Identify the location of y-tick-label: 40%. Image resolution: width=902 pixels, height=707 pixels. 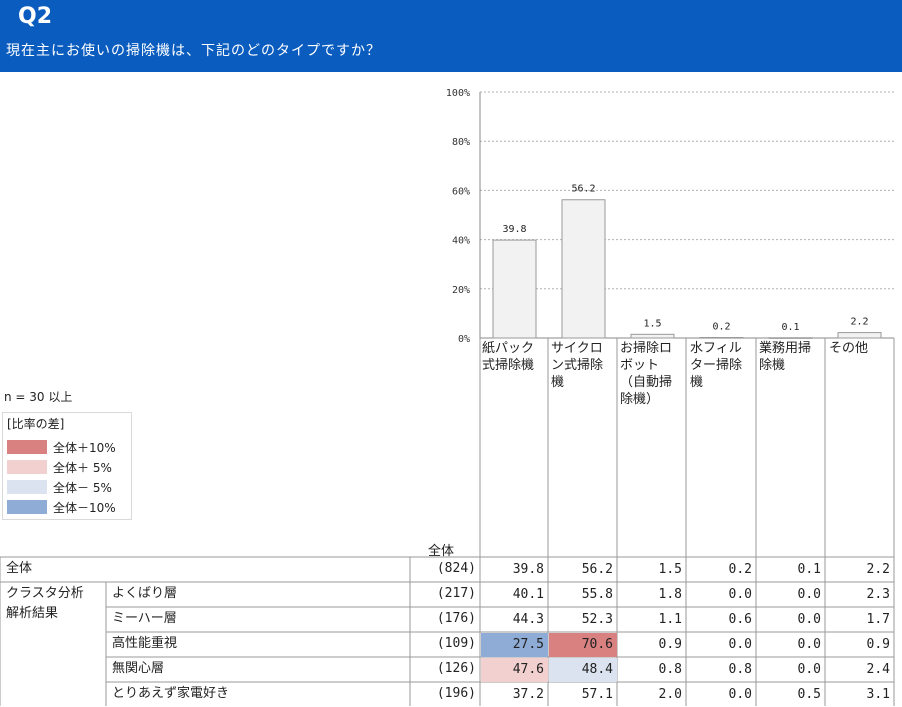
(461, 241).